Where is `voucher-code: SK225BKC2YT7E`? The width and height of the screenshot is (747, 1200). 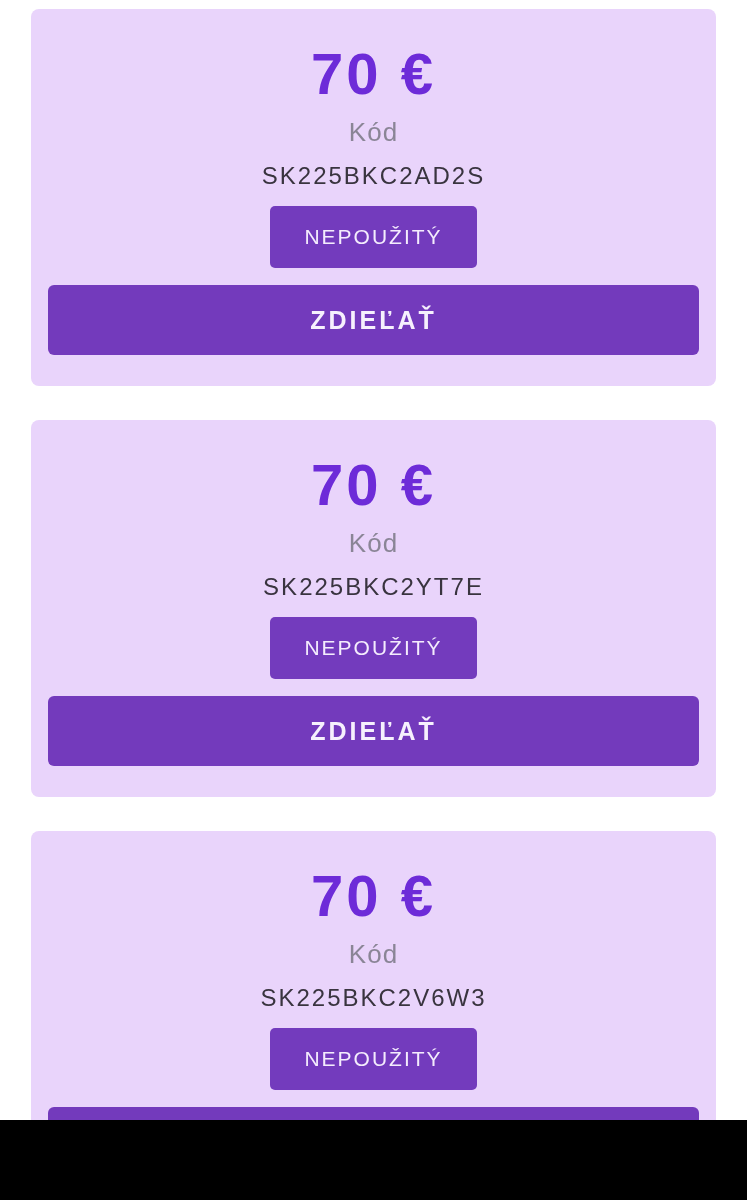 voucher-code: SK225BKC2YT7E is located at coordinates (373, 587).